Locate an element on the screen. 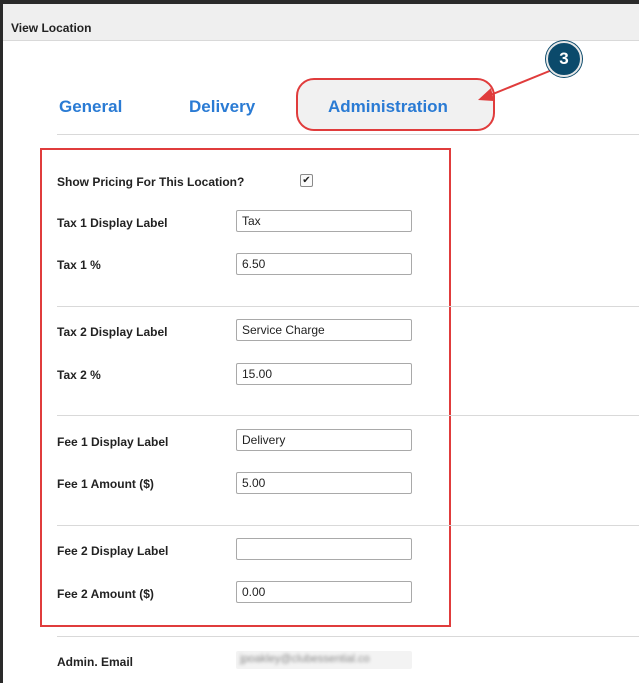  fee1-amount-label: Fee 1 Amount ($) is located at coordinates (105, 484).